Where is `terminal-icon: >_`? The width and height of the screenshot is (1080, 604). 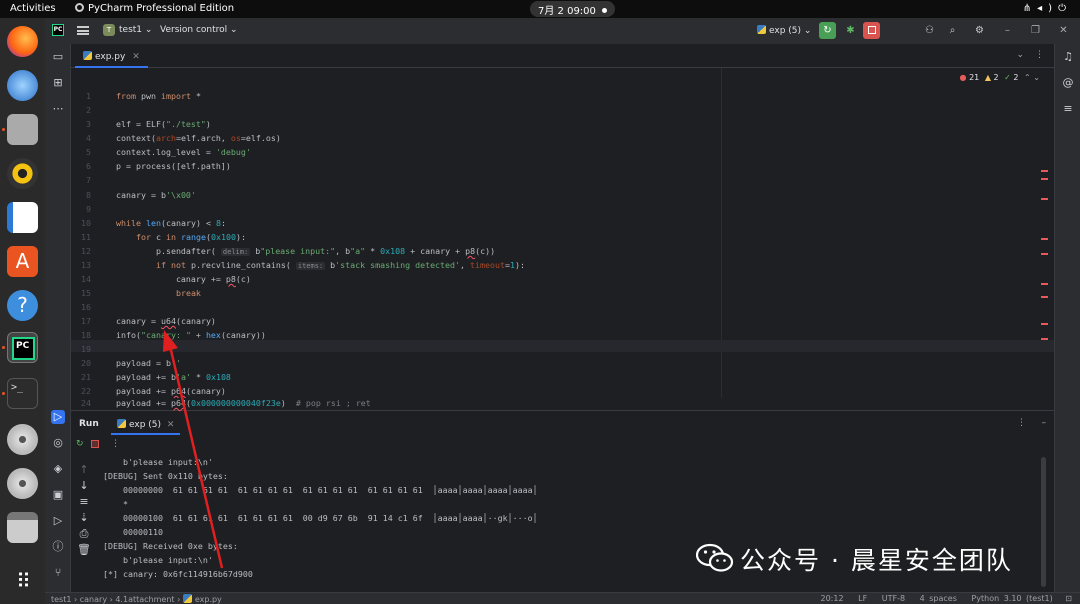 terminal-icon: >_ is located at coordinates (22, 393).